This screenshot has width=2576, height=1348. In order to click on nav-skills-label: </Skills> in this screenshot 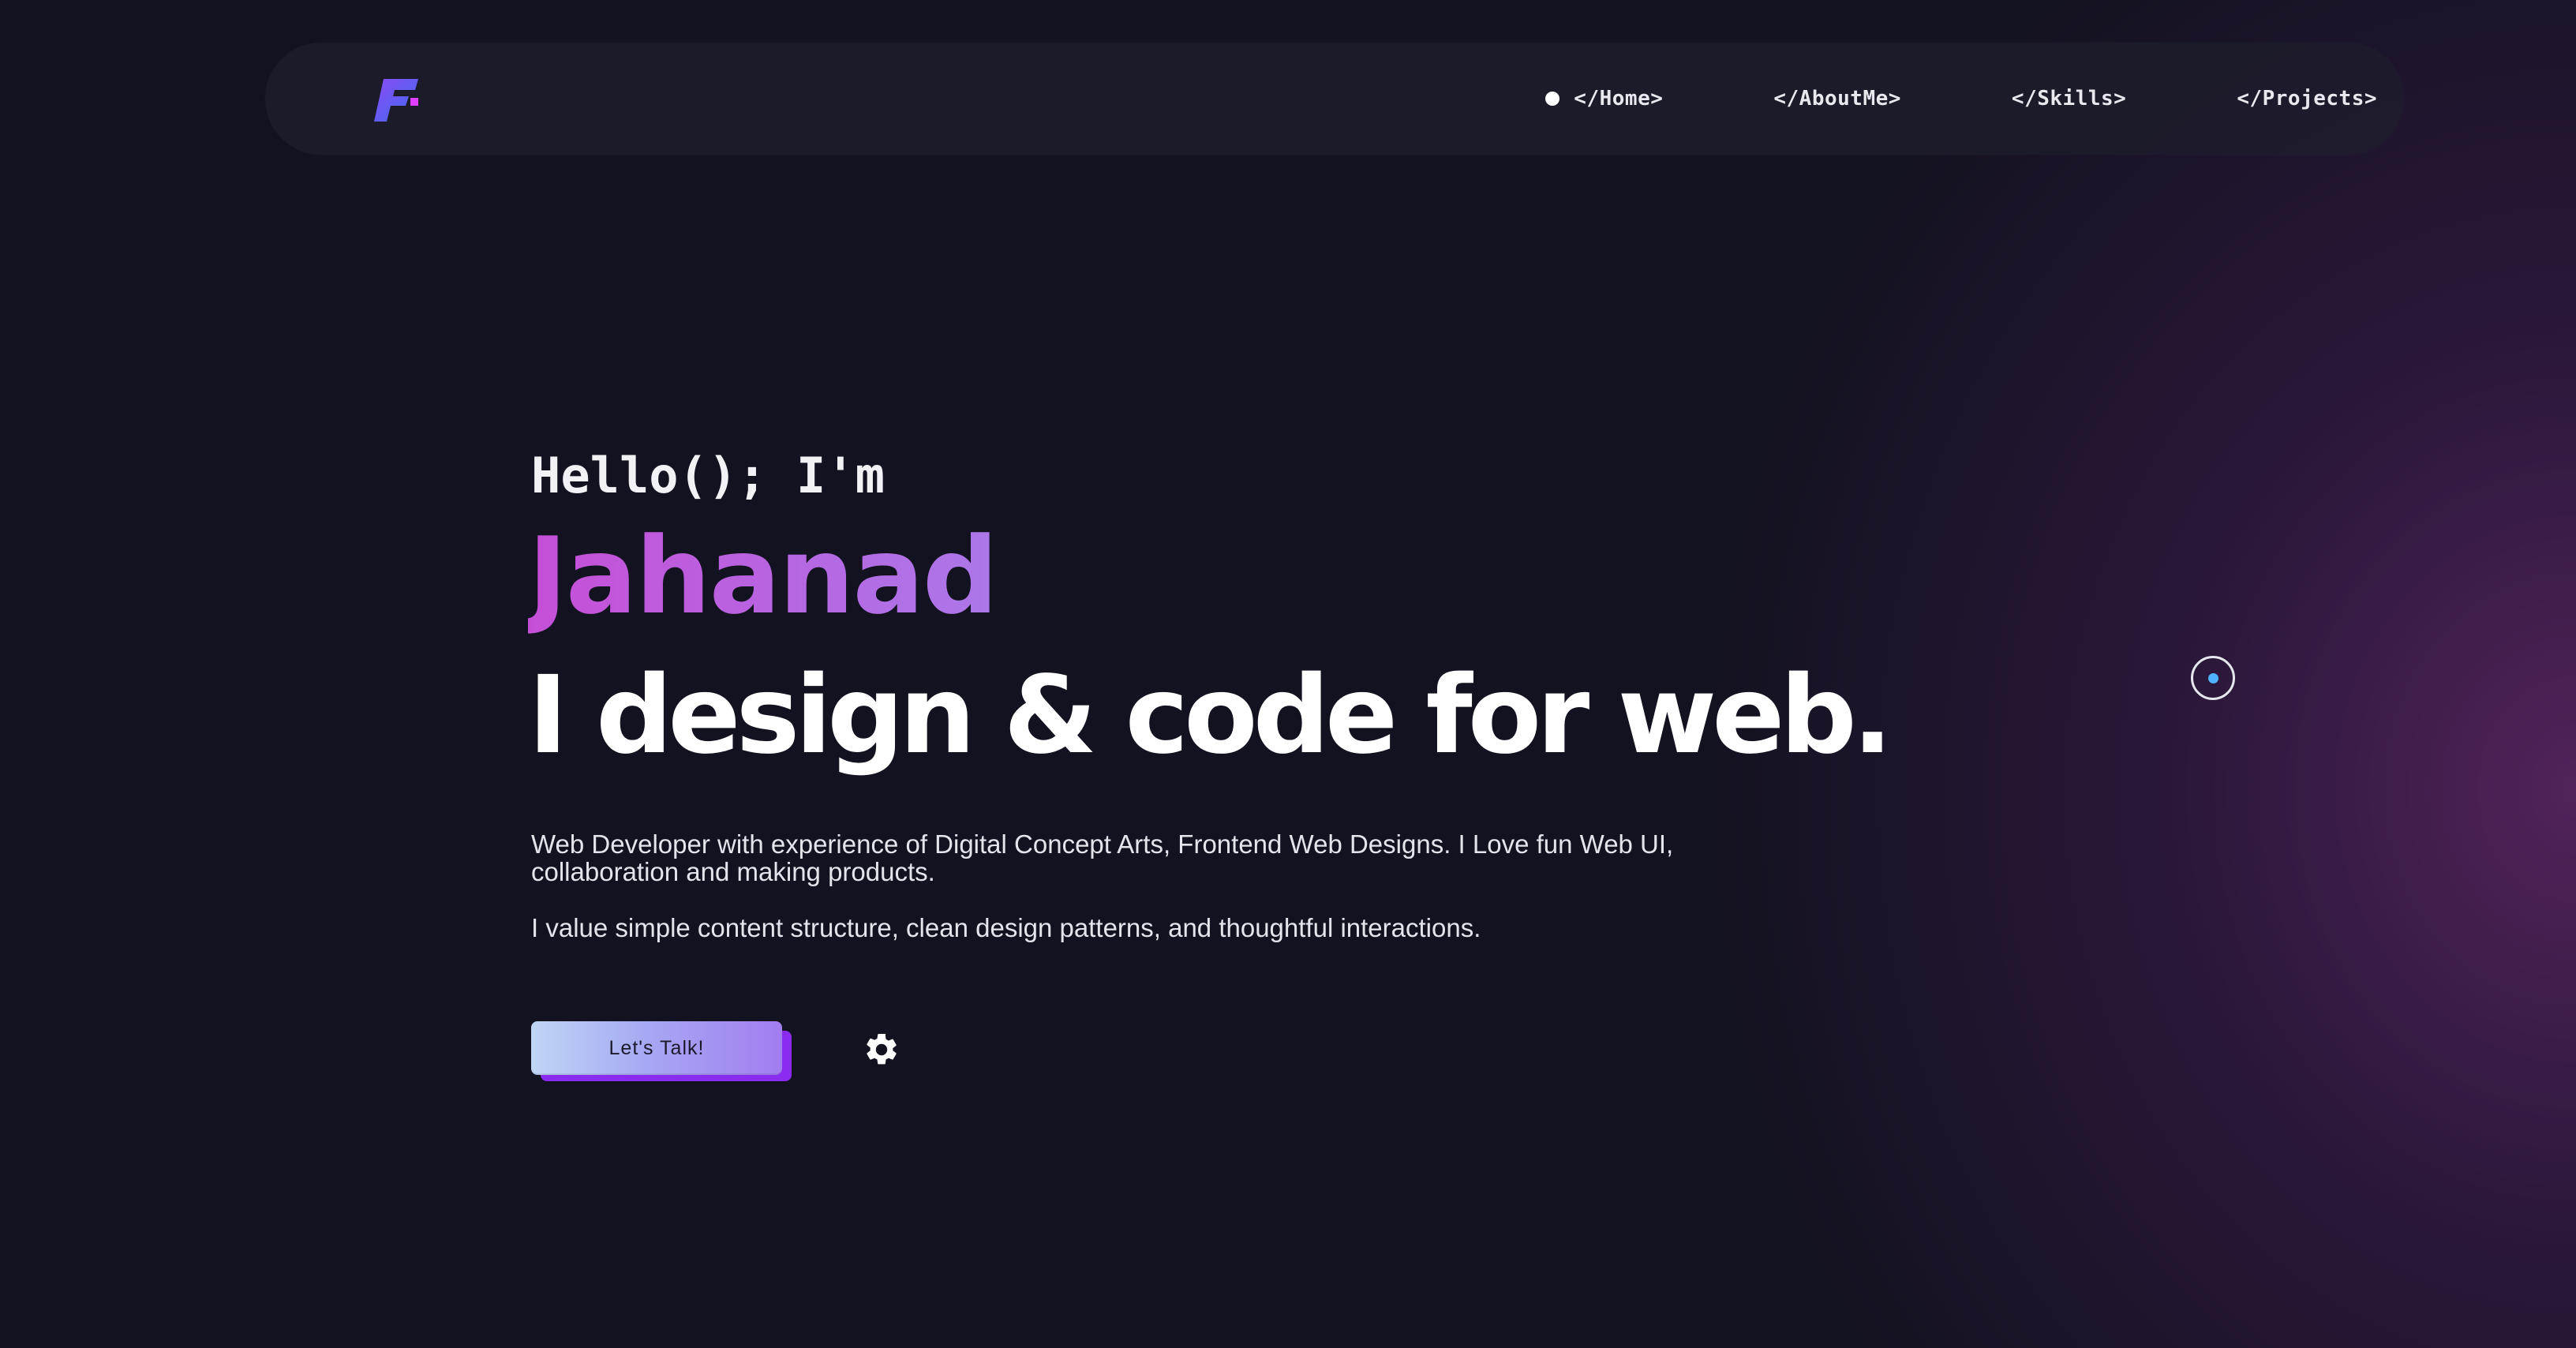, I will do `click(2069, 98)`.